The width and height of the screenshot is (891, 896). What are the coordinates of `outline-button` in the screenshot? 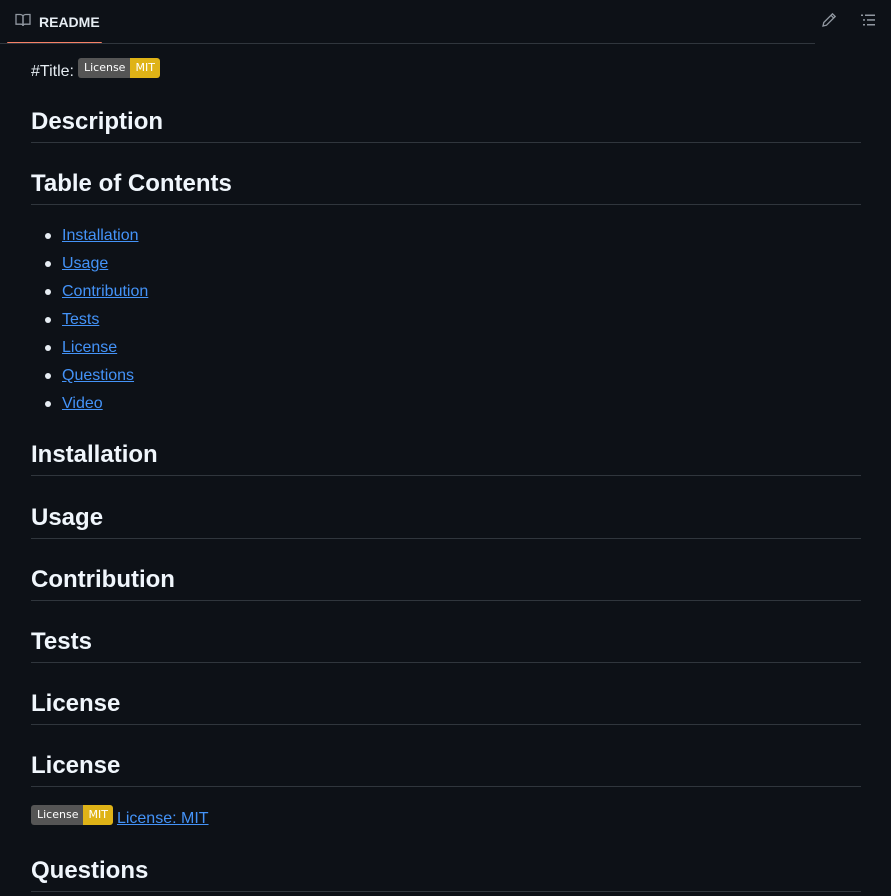 It's located at (868, 22).